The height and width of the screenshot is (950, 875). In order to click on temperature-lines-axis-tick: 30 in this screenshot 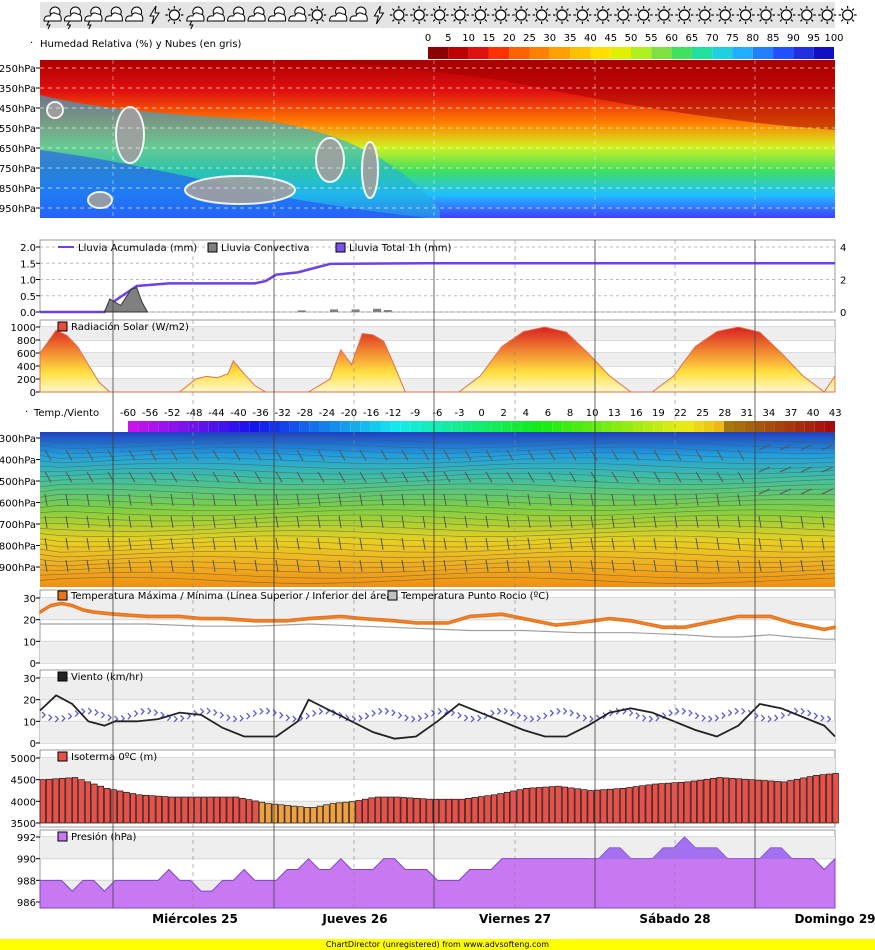, I will do `click(29, 599)`.